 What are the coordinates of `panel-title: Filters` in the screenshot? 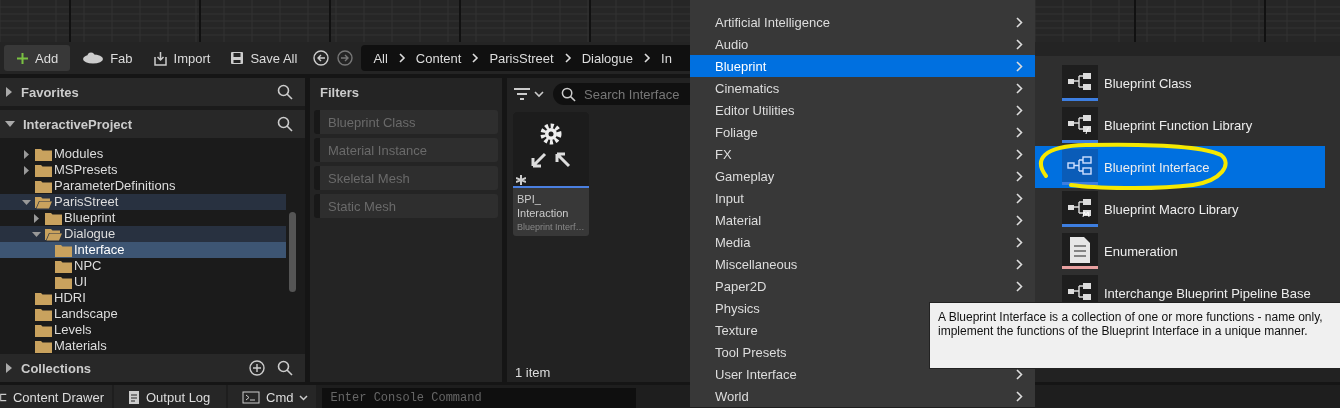 It's located at (340, 92).